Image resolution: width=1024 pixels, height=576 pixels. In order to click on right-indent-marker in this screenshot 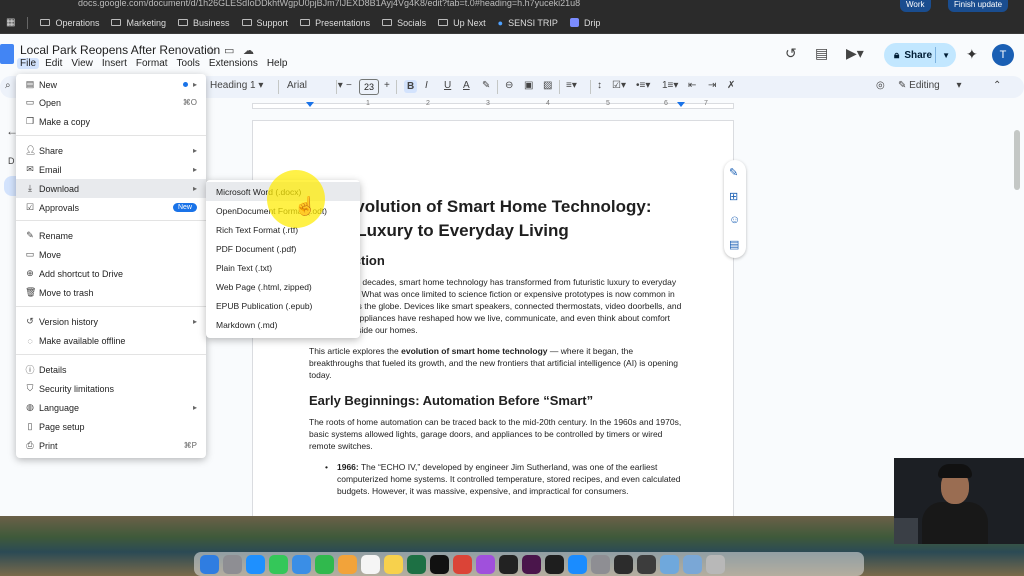, I will do `click(681, 104)`.